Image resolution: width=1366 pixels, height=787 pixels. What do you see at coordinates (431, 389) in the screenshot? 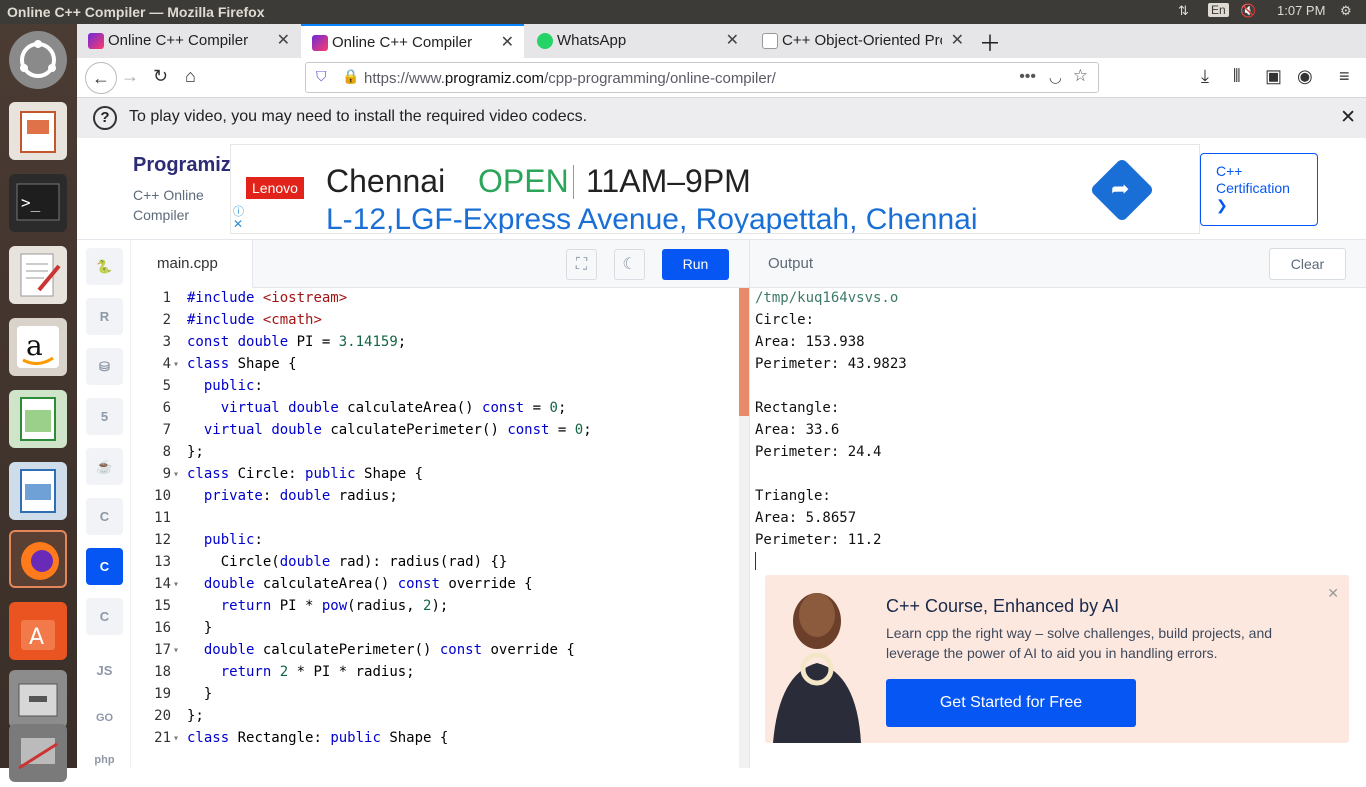
I see `code-line: 5 public:` at bounding box center [431, 389].